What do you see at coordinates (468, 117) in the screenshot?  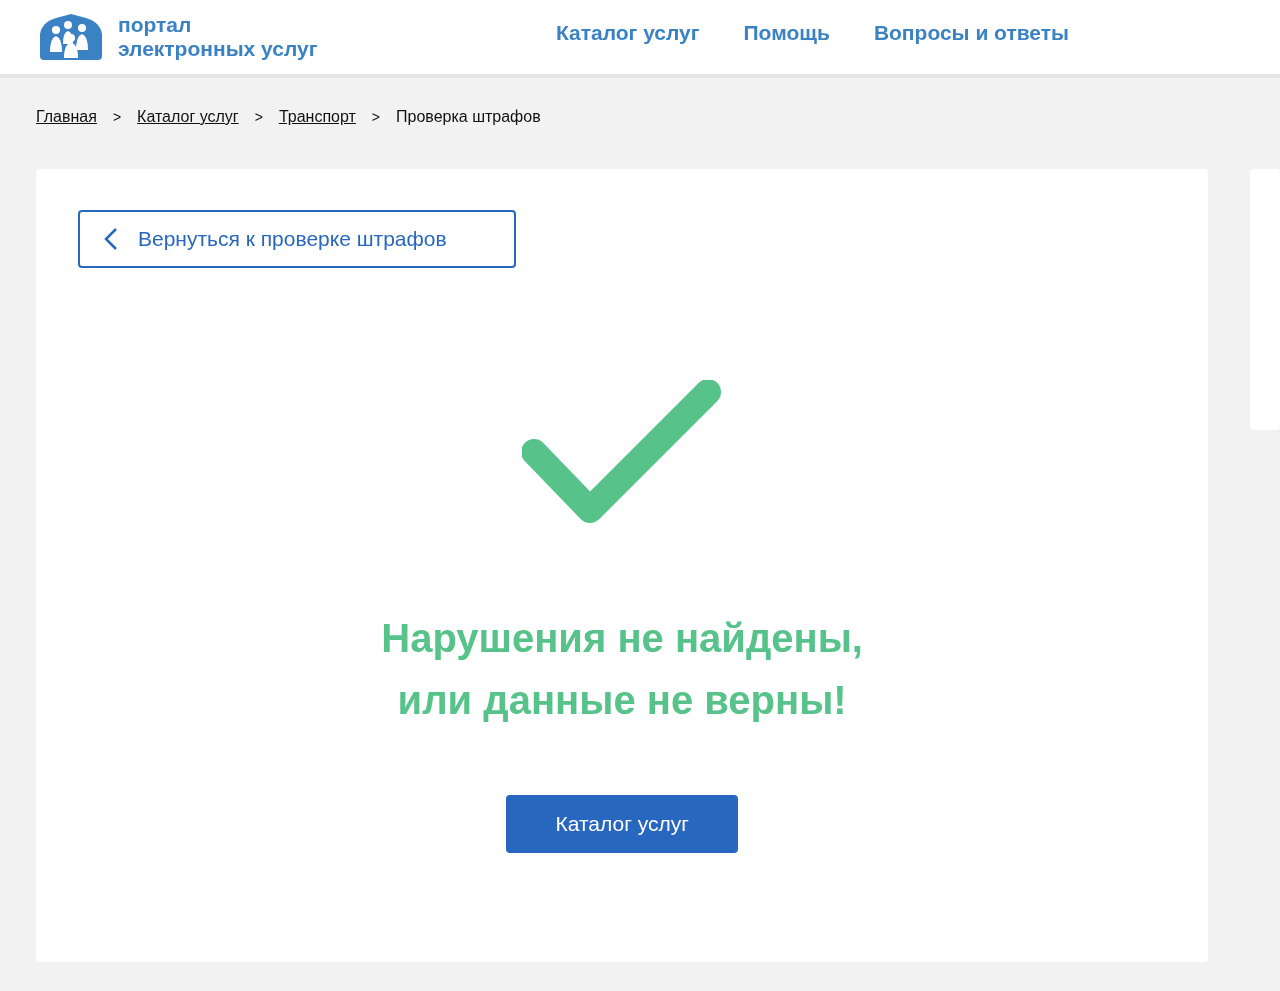 I see `breadcrumb-current: Проверка штрафов` at bounding box center [468, 117].